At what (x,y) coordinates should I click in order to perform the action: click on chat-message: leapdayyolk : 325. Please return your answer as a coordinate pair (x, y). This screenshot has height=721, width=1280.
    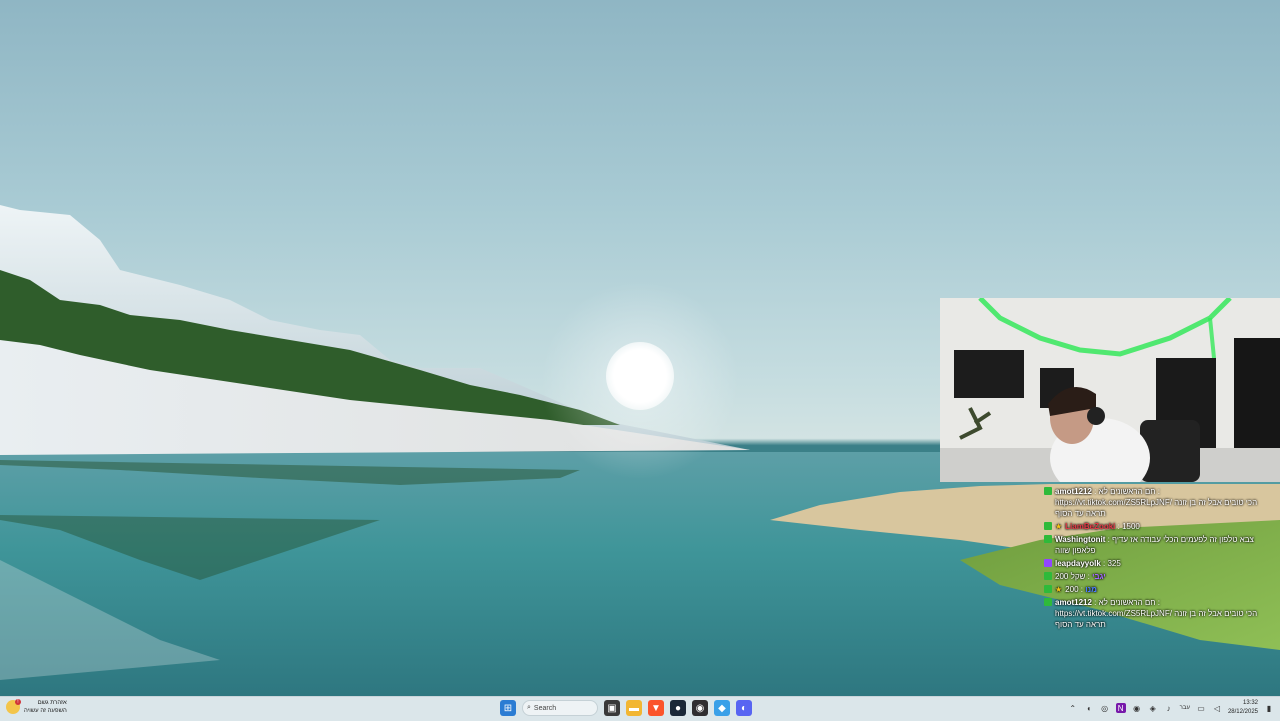
    Looking at the image, I should click on (1161, 563).